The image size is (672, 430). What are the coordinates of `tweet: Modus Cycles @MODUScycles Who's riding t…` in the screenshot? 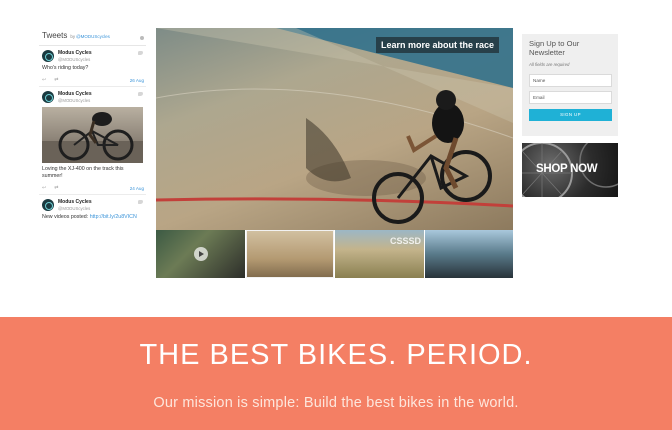 It's located at (92, 67).